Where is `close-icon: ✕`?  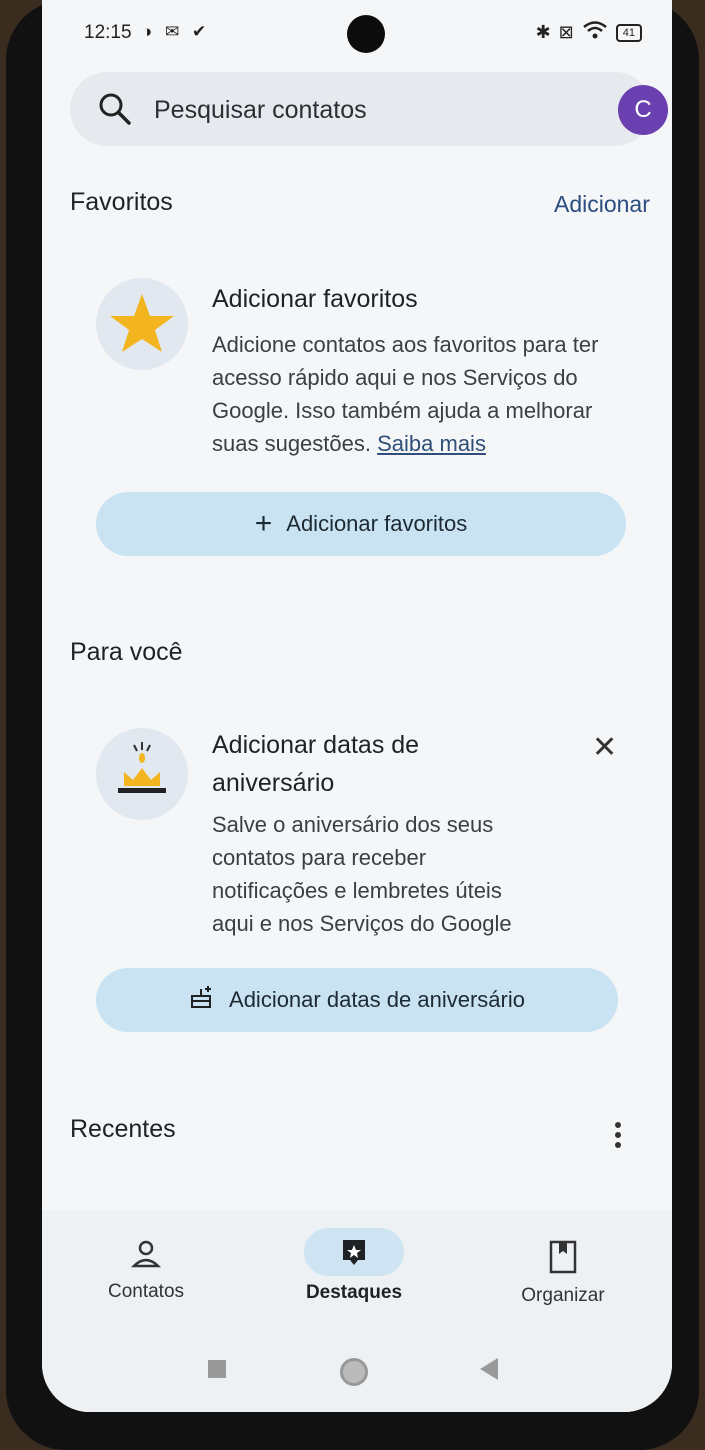
close-icon: ✕ is located at coordinates (604, 747).